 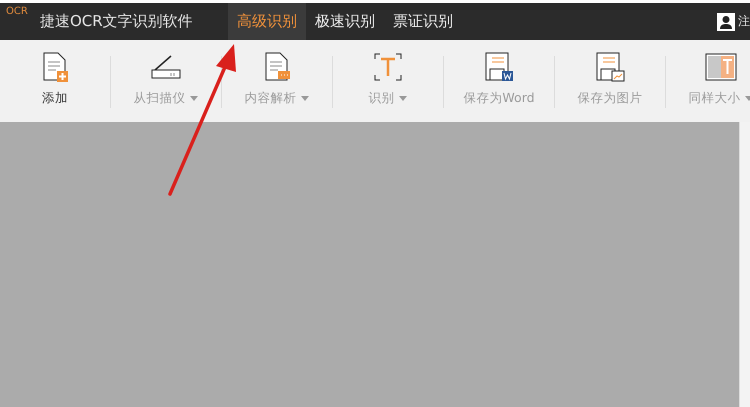 I want to click on toolbar-button: 添加, so click(x=55, y=81).